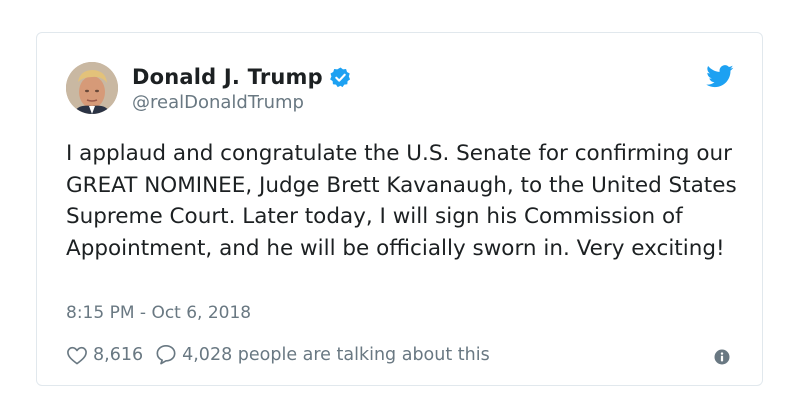  Describe the element at coordinates (118, 355) in the screenshot. I see `like-count: 8,616` at that location.